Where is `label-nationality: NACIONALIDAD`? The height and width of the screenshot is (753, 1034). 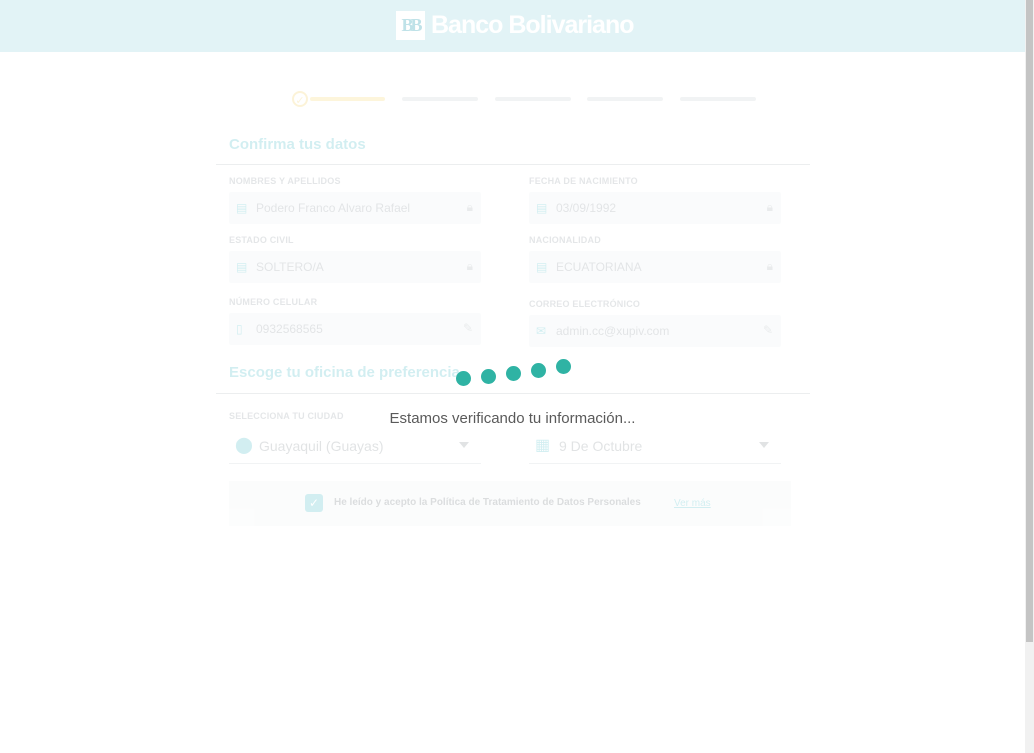 label-nationality: NACIONALIDAD is located at coordinates (565, 240).